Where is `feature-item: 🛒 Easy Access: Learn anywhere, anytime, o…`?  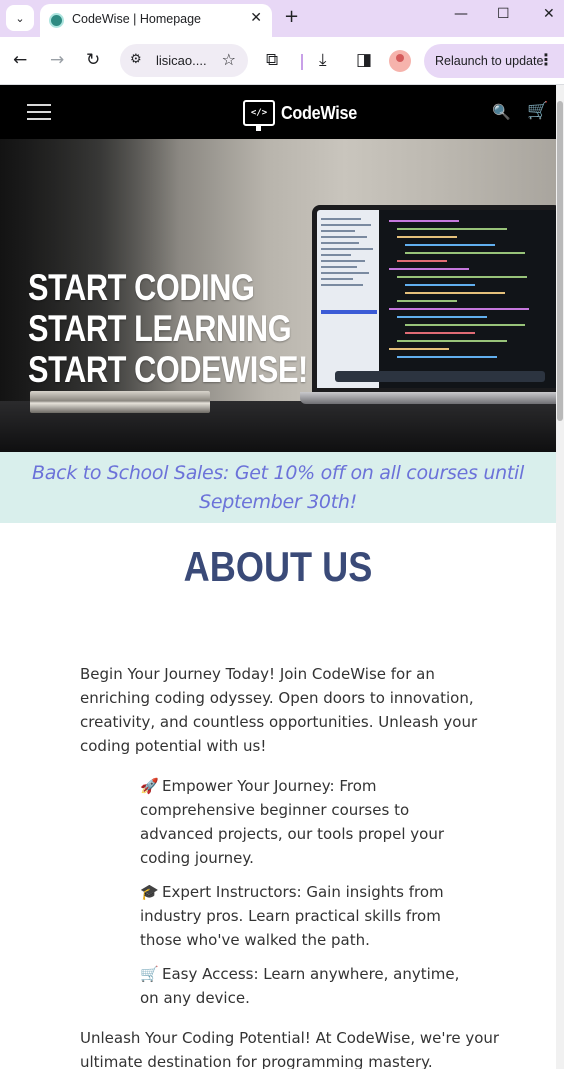
feature-item: 🛒 Easy Access: Learn anywhere, anytime, o… is located at coordinates (310, 986).